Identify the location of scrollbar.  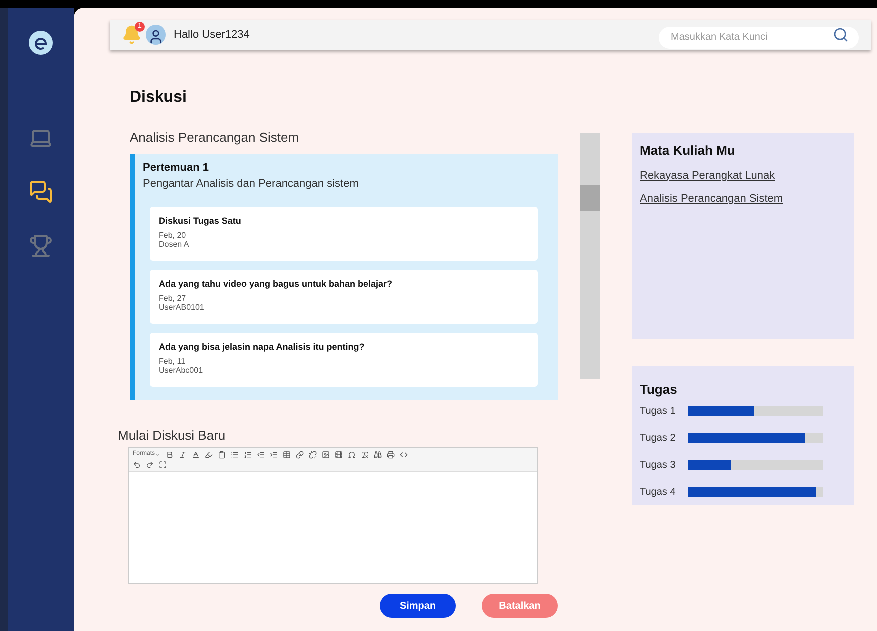
(590, 256).